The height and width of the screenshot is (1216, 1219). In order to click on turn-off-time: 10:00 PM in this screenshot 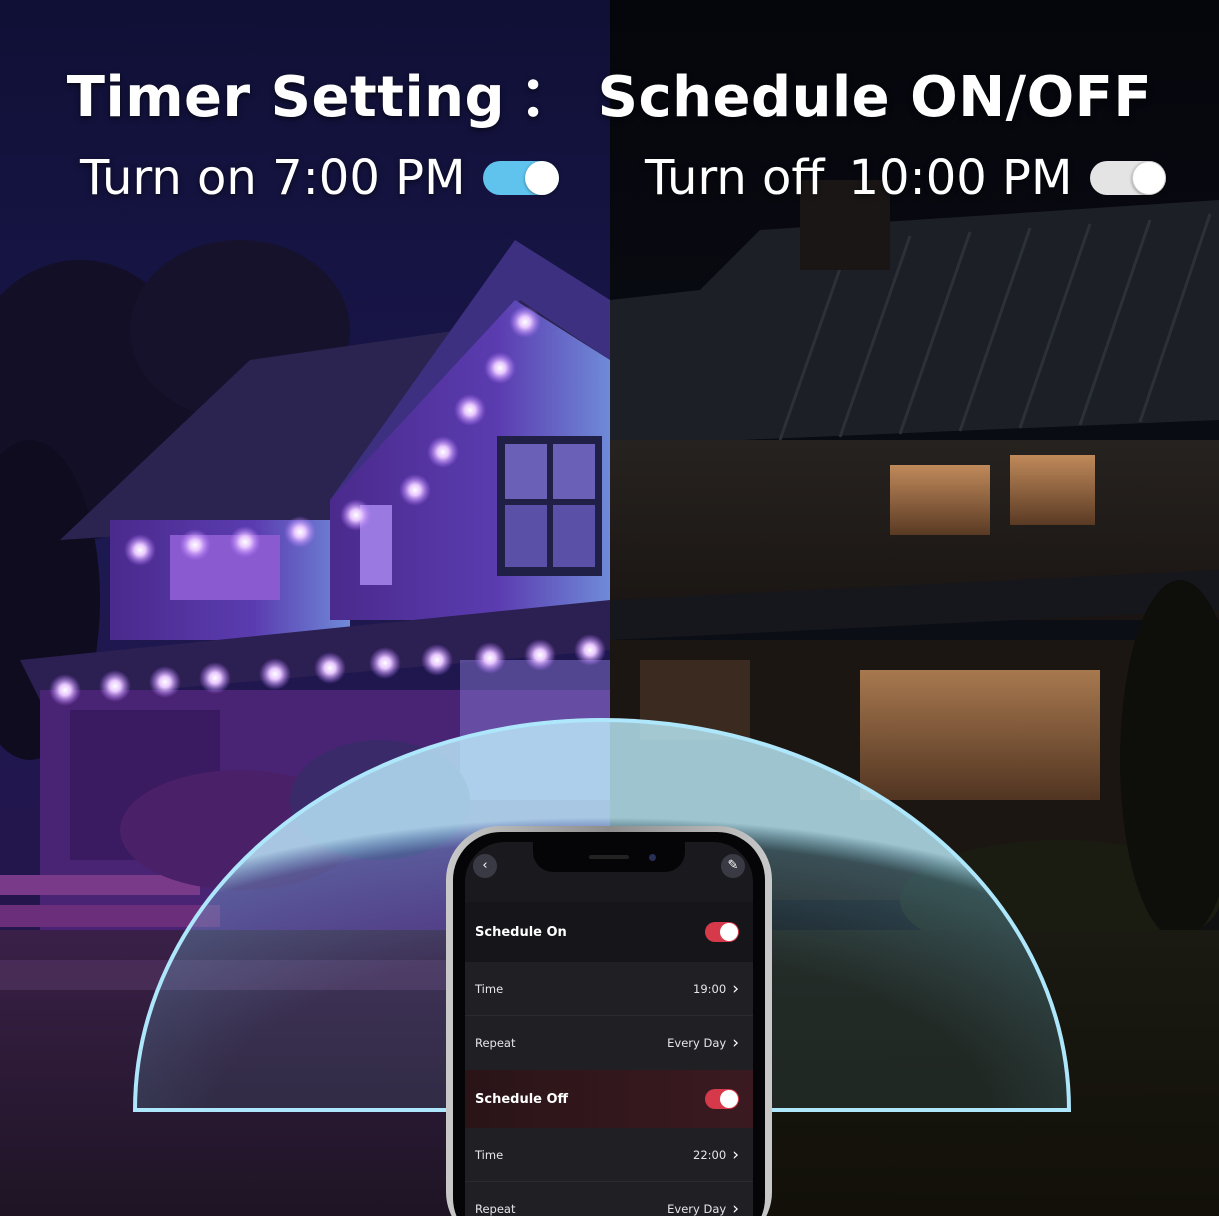, I will do `click(960, 178)`.